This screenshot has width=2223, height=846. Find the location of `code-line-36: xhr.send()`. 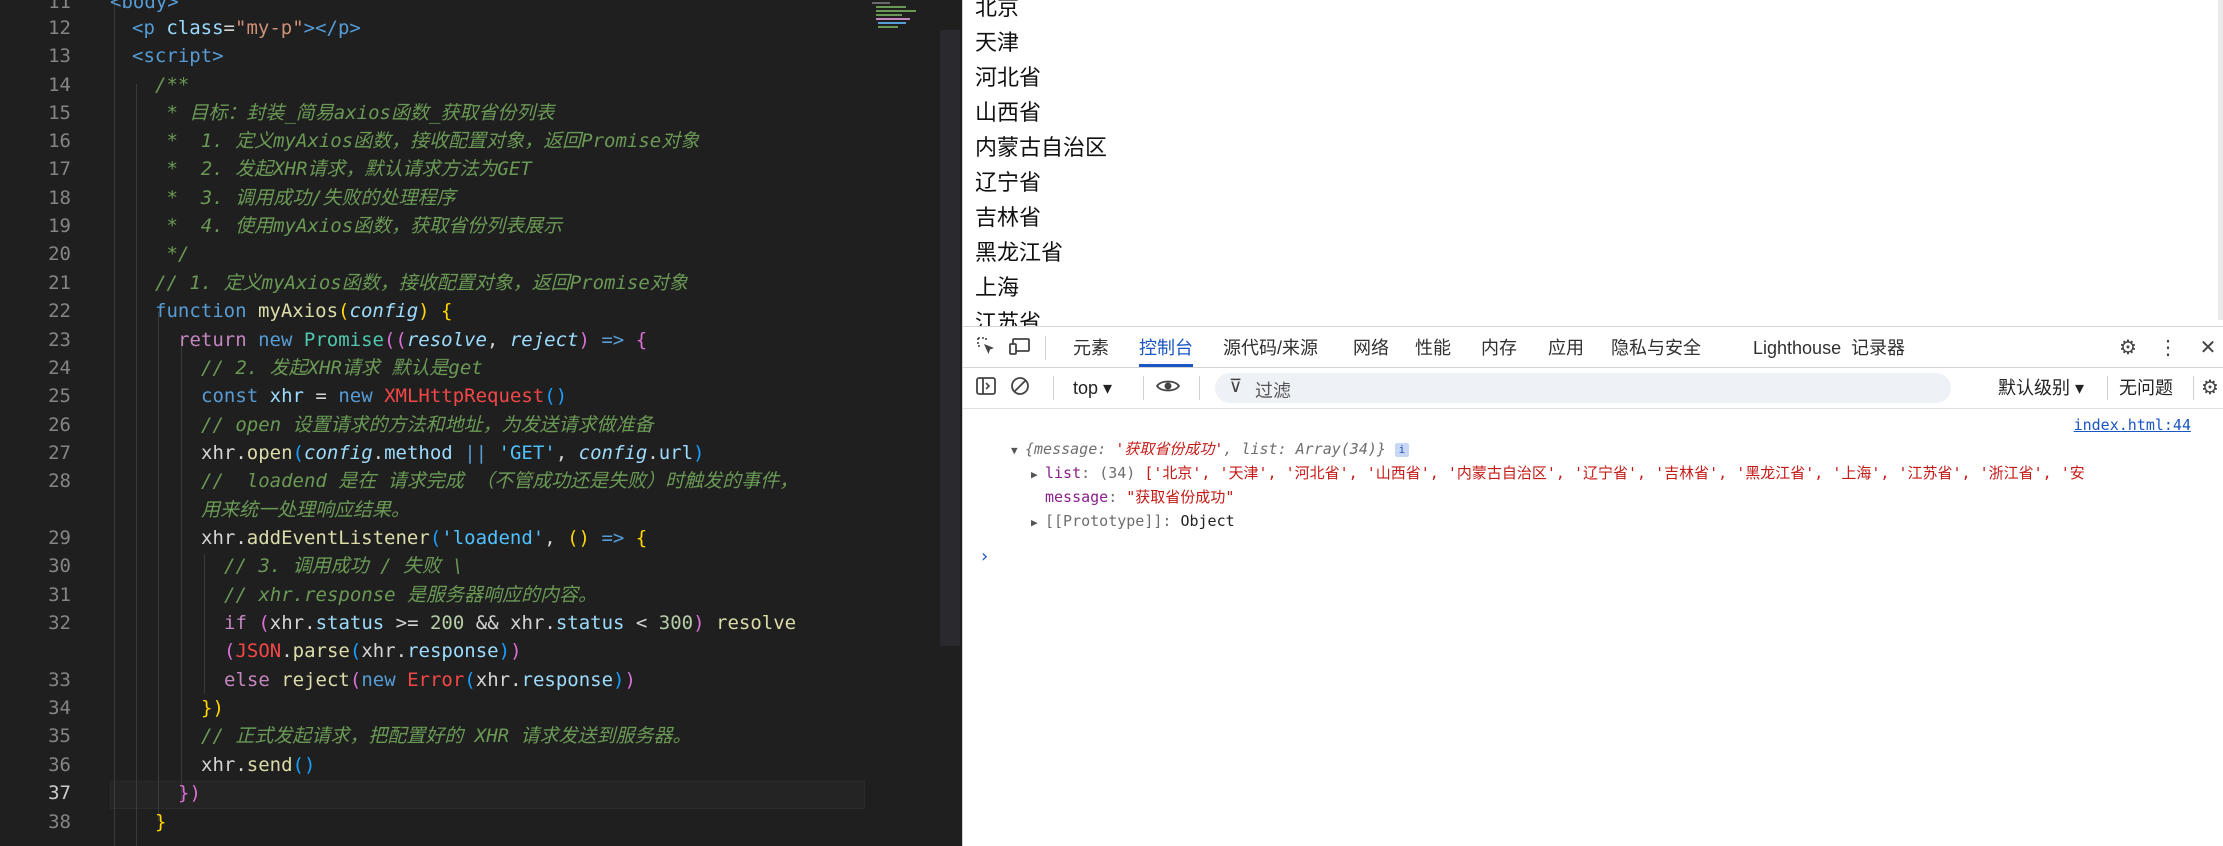

code-line-36: xhr.send() is located at coordinates (258, 765).